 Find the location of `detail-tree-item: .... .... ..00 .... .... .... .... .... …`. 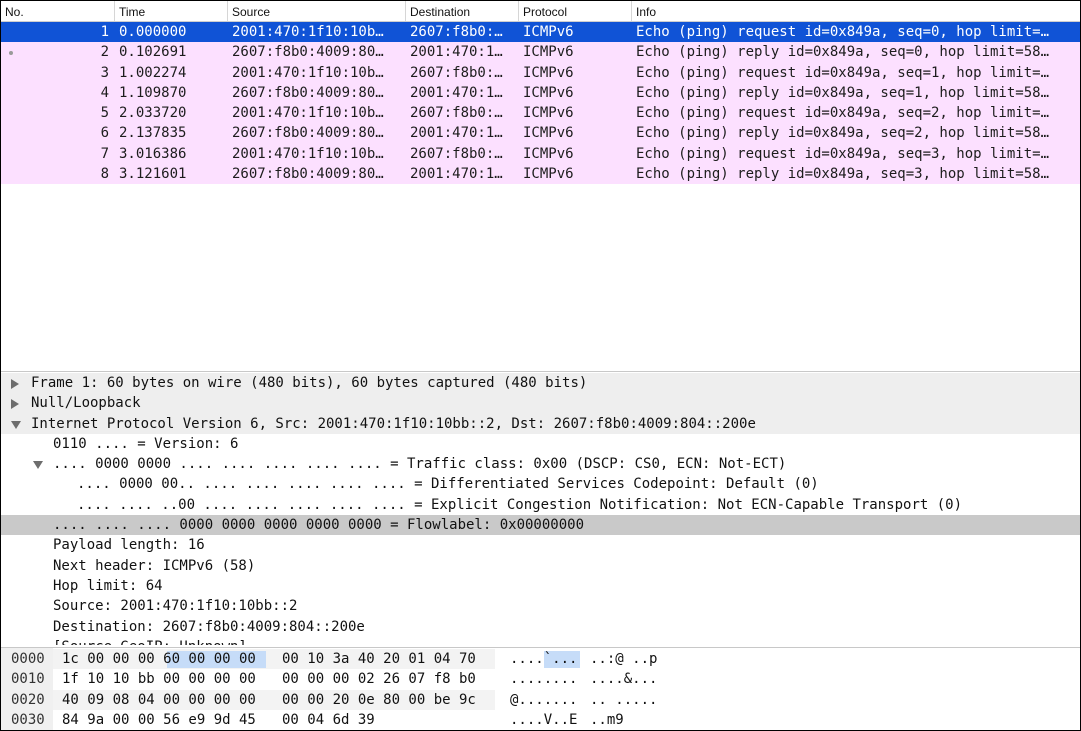

detail-tree-item: .... .... ..00 .... .... .... .... .... … is located at coordinates (540, 505).